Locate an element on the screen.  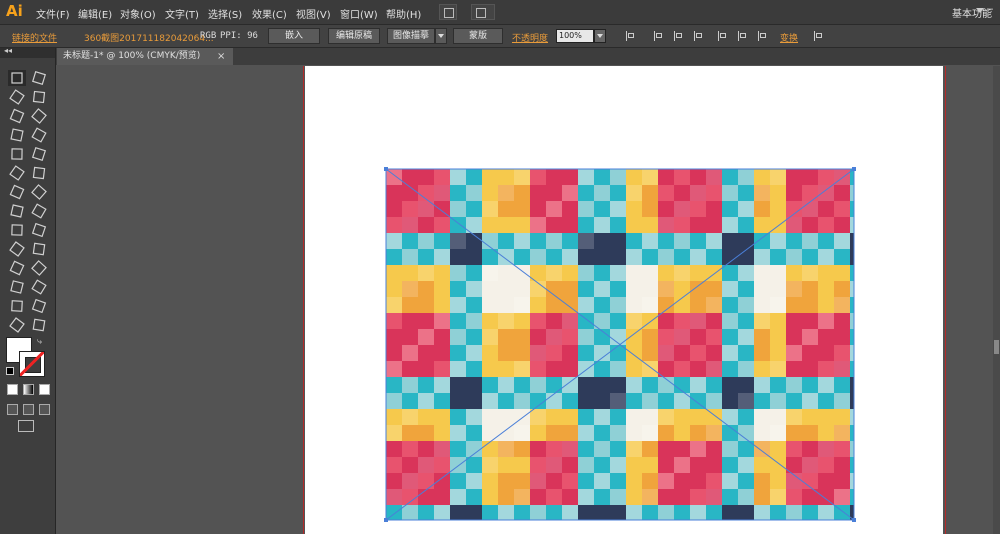
opacity-dropdown is located at coordinates (600, 36).